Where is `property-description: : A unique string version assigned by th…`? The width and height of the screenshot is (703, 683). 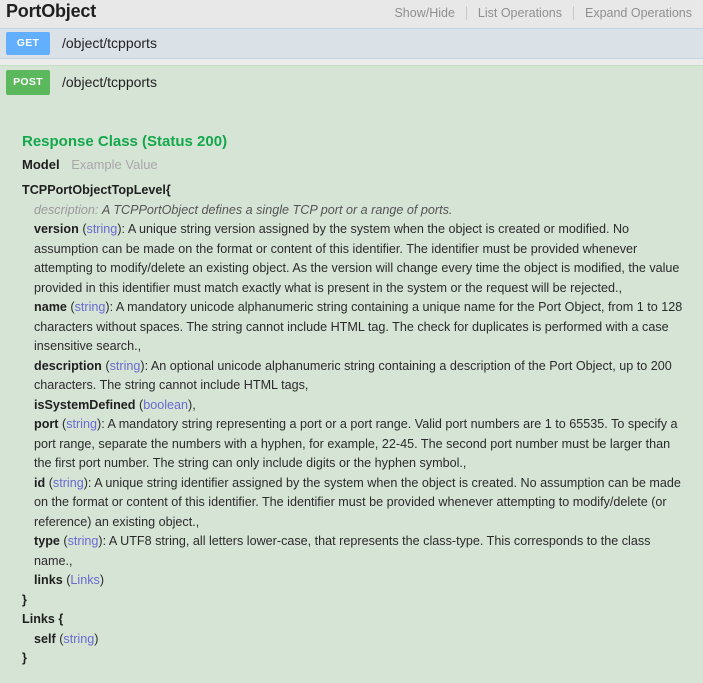
property-description: : A unique string version assigned by th… is located at coordinates (357, 258).